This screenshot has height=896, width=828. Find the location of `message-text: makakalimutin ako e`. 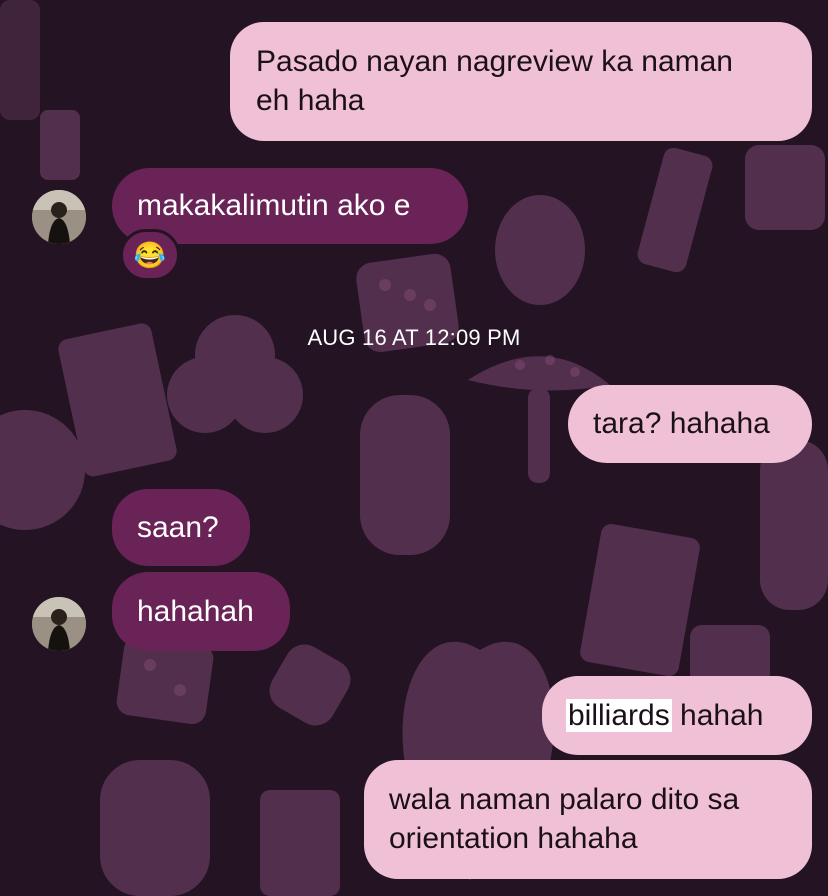

message-text: makakalimutin ako e is located at coordinates (274, 205).